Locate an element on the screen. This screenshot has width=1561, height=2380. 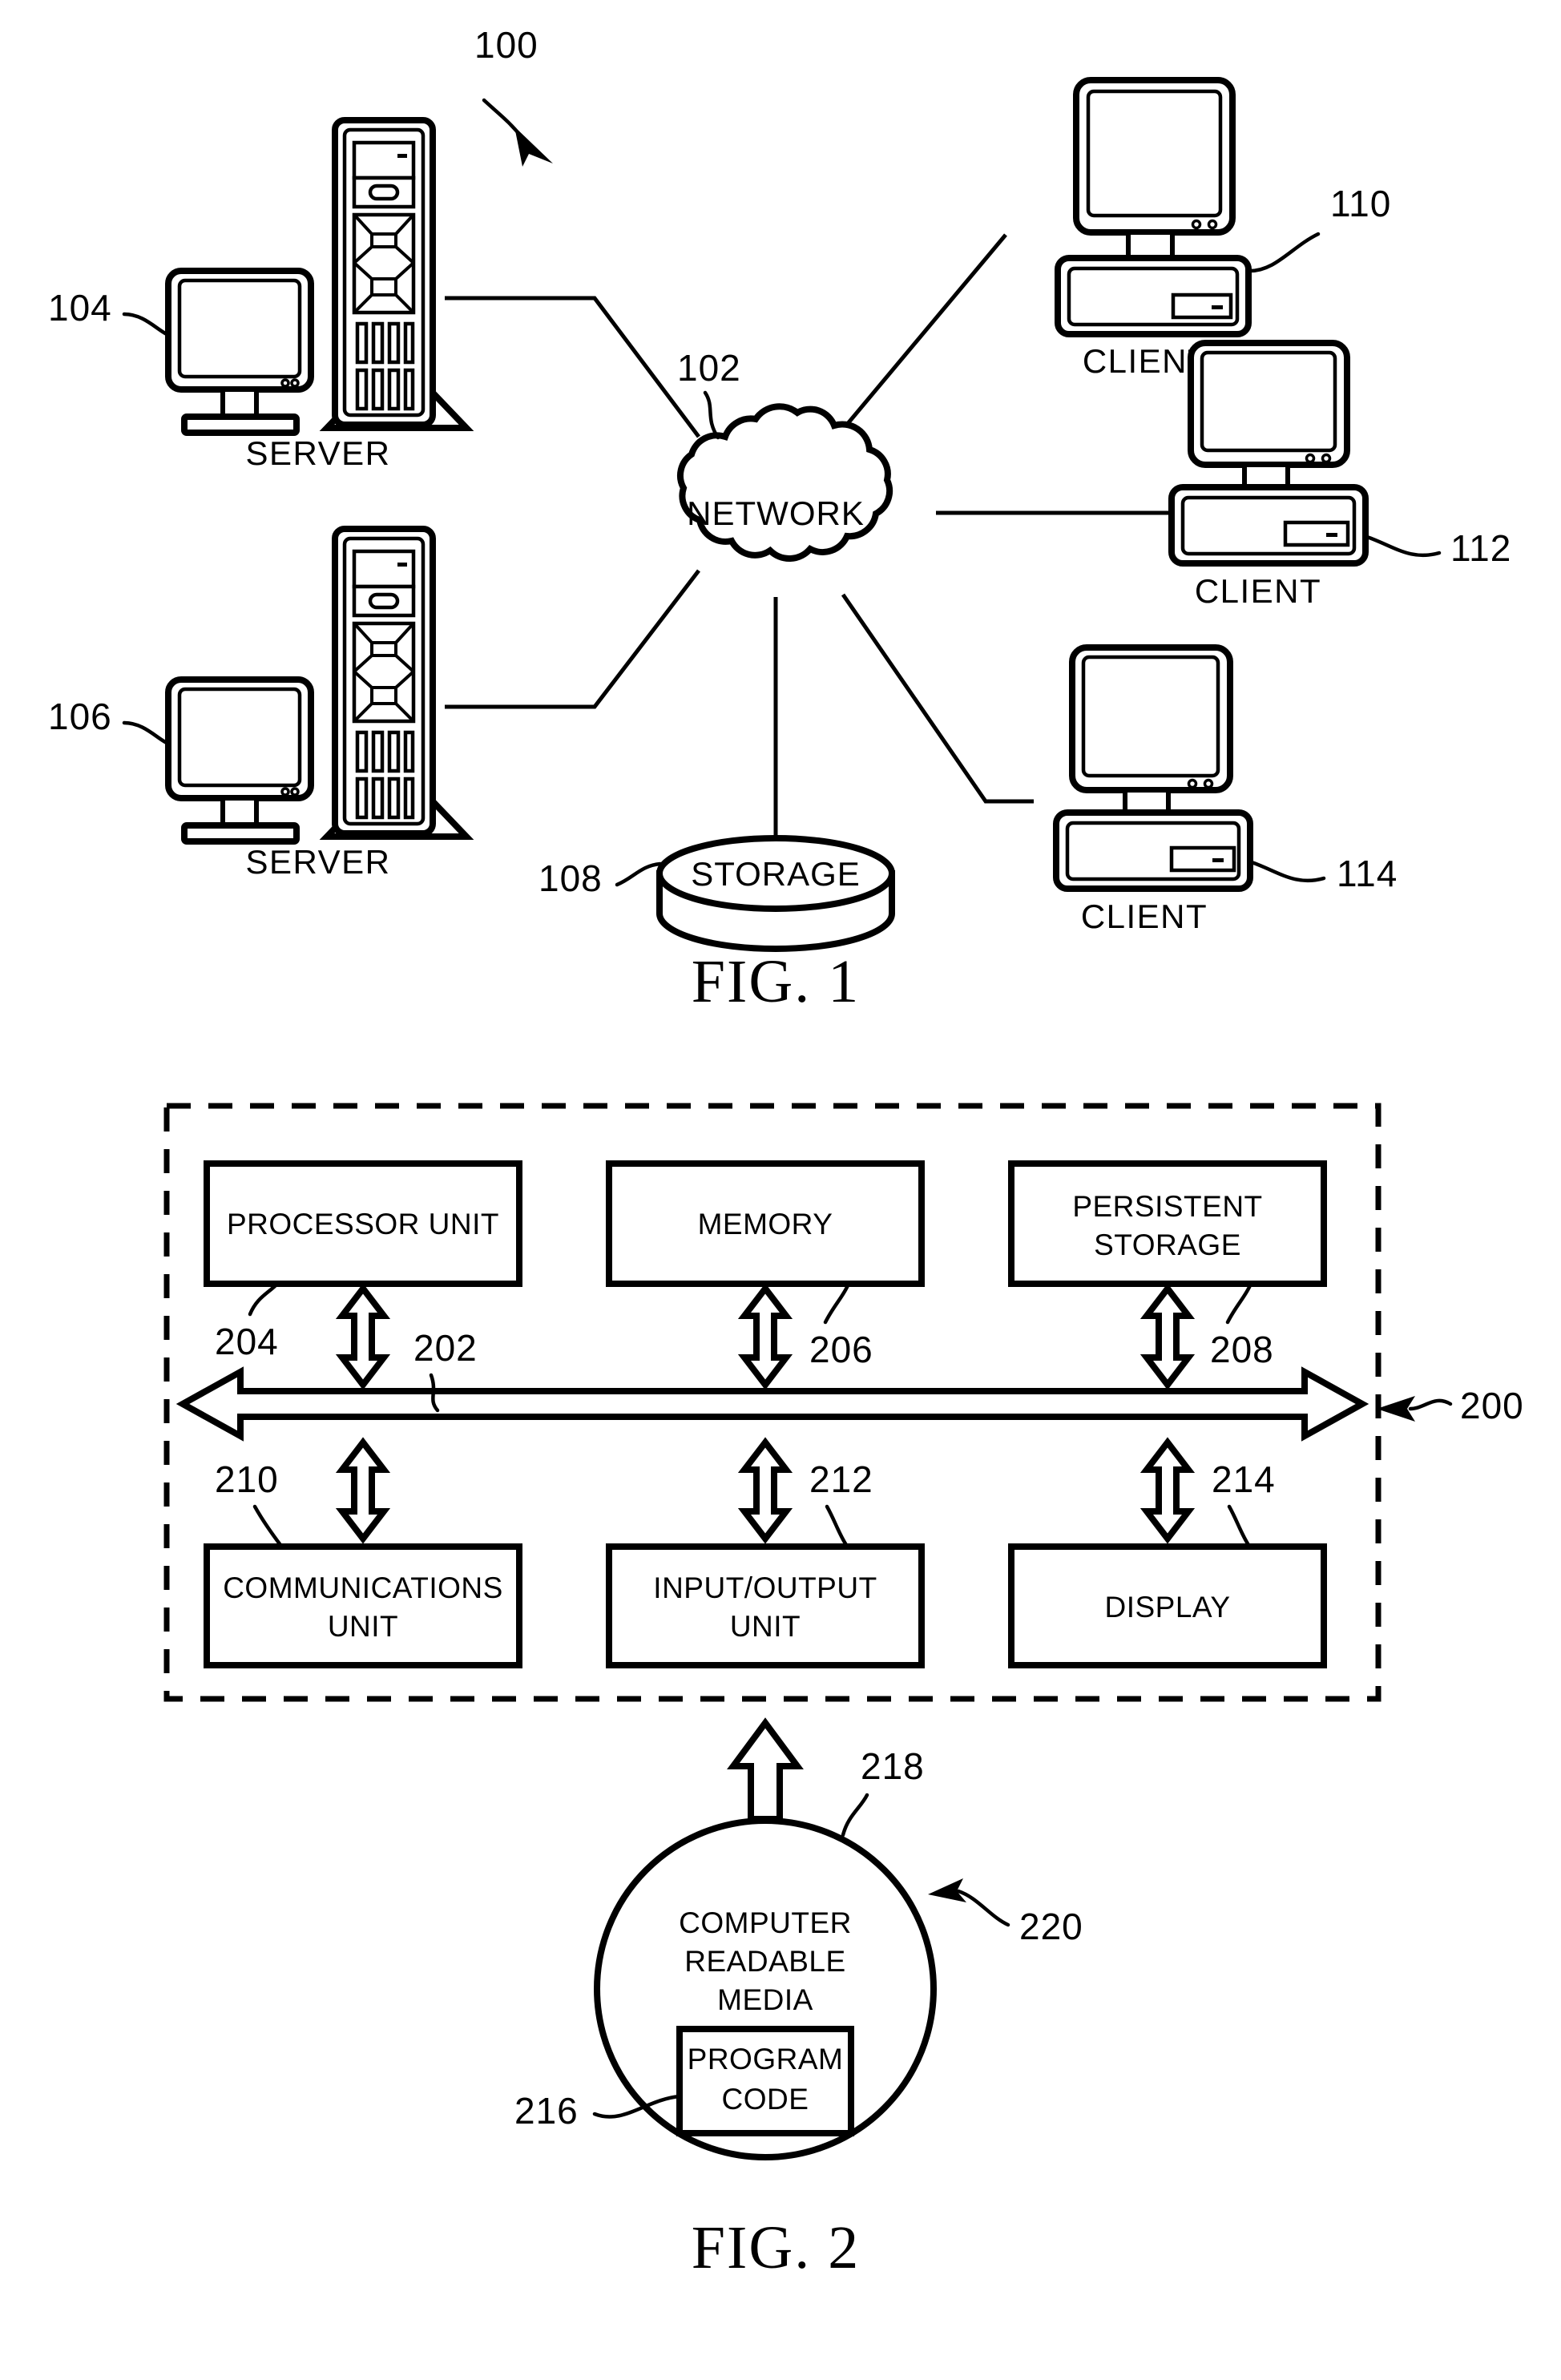
block-input-output-unit-label-line2: UNIT is located at coordinates (765, 1627).